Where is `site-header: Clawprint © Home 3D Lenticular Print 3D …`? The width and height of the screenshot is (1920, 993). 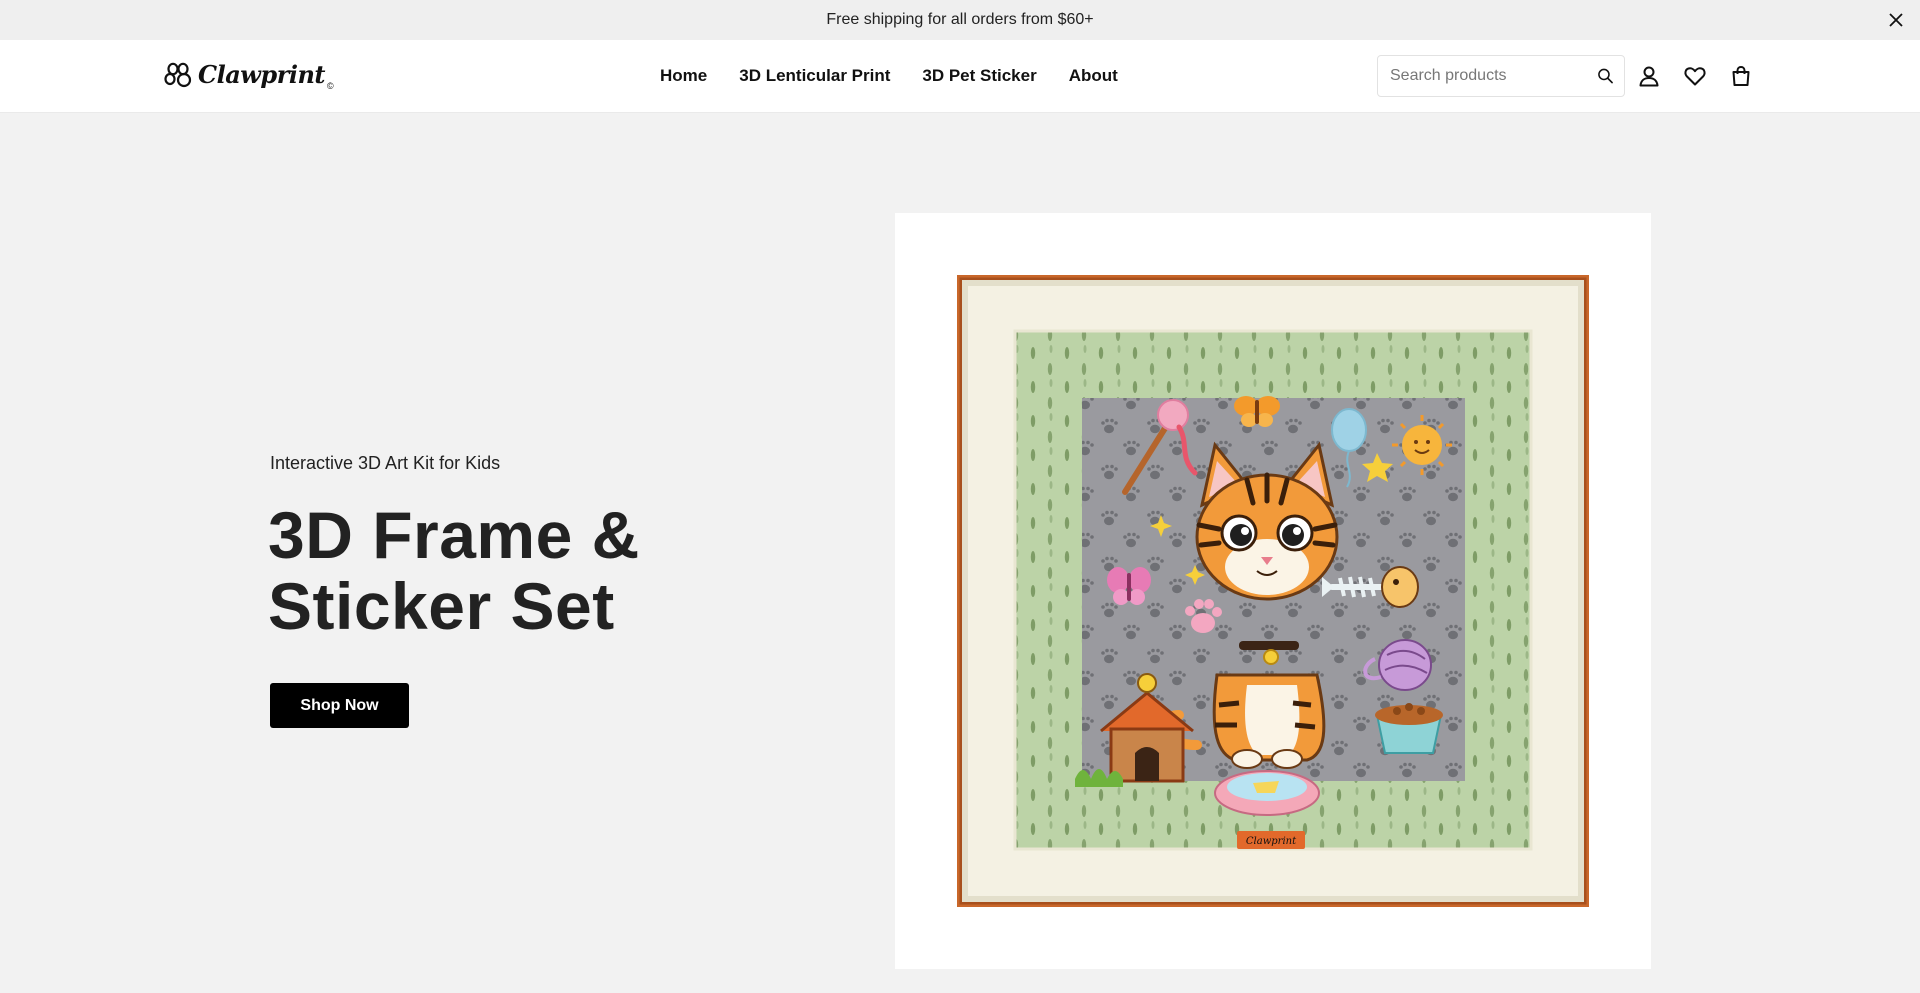 site-header: Clawprint © Home 3D Lenticular Print 3D … is located at coordinates (960, 76).